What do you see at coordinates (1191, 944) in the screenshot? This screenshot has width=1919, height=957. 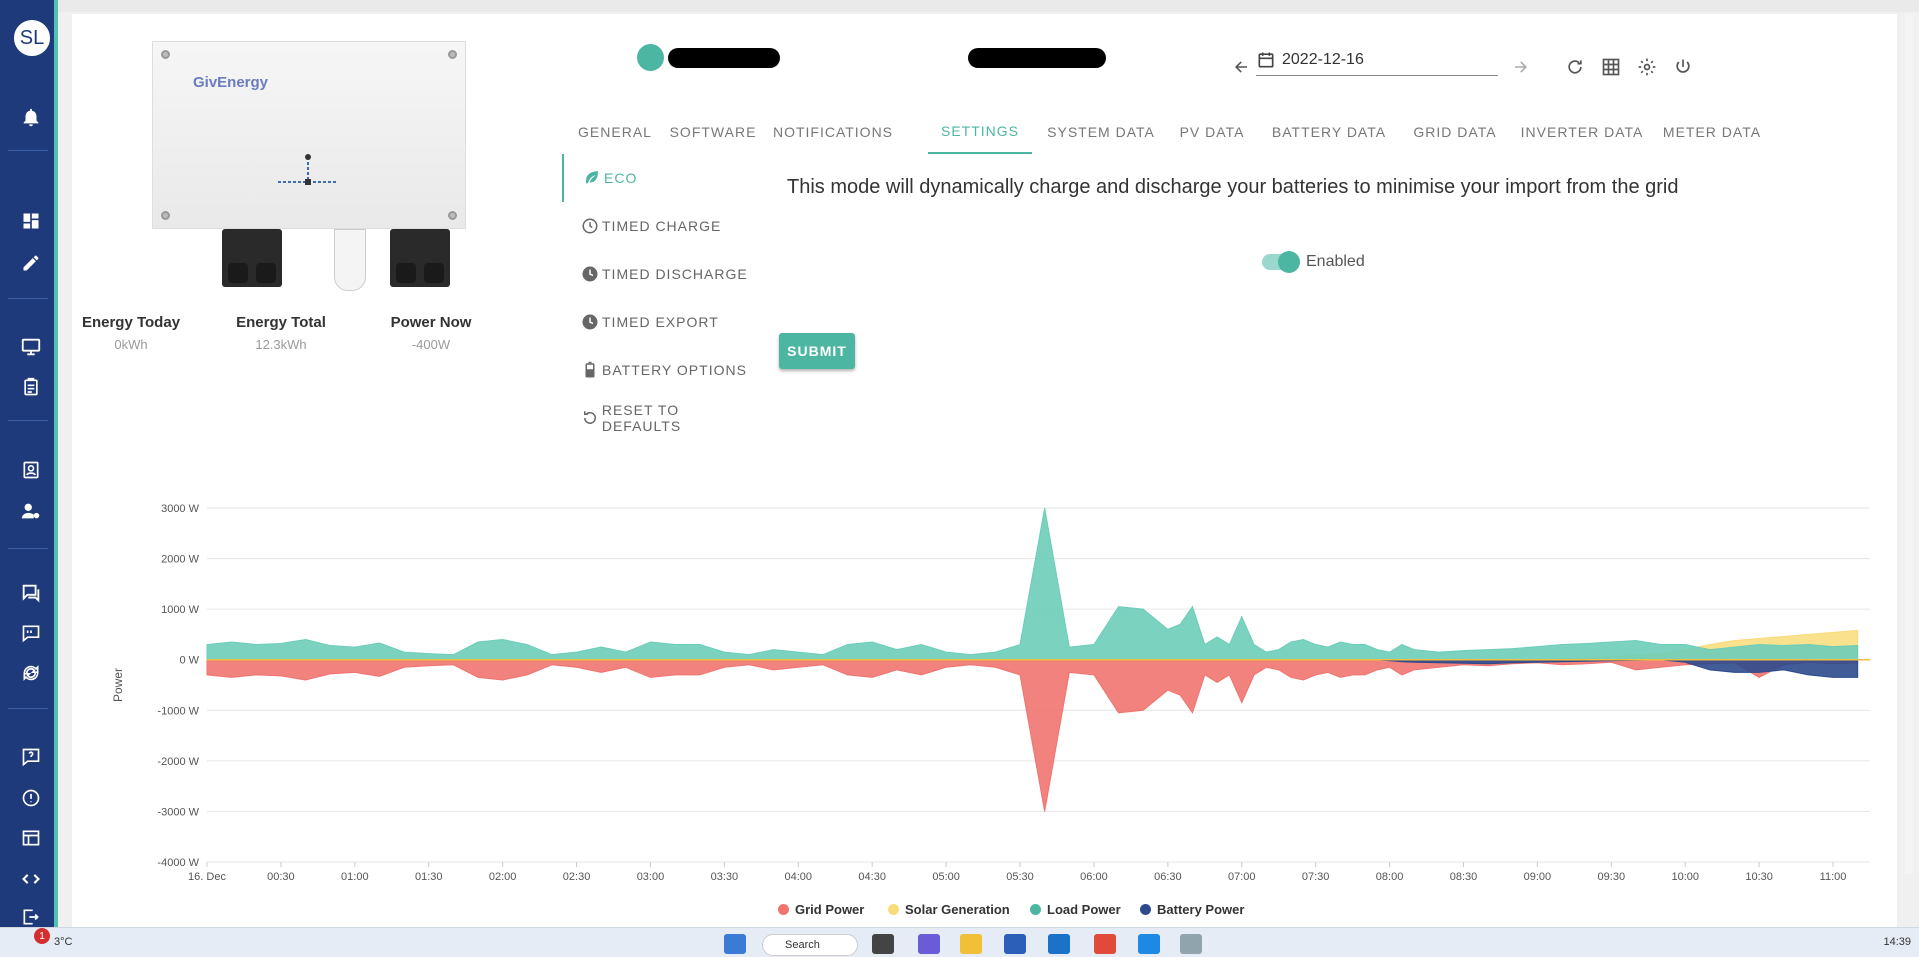 I see `notepad-icon` at bounding box center [1191, 944].